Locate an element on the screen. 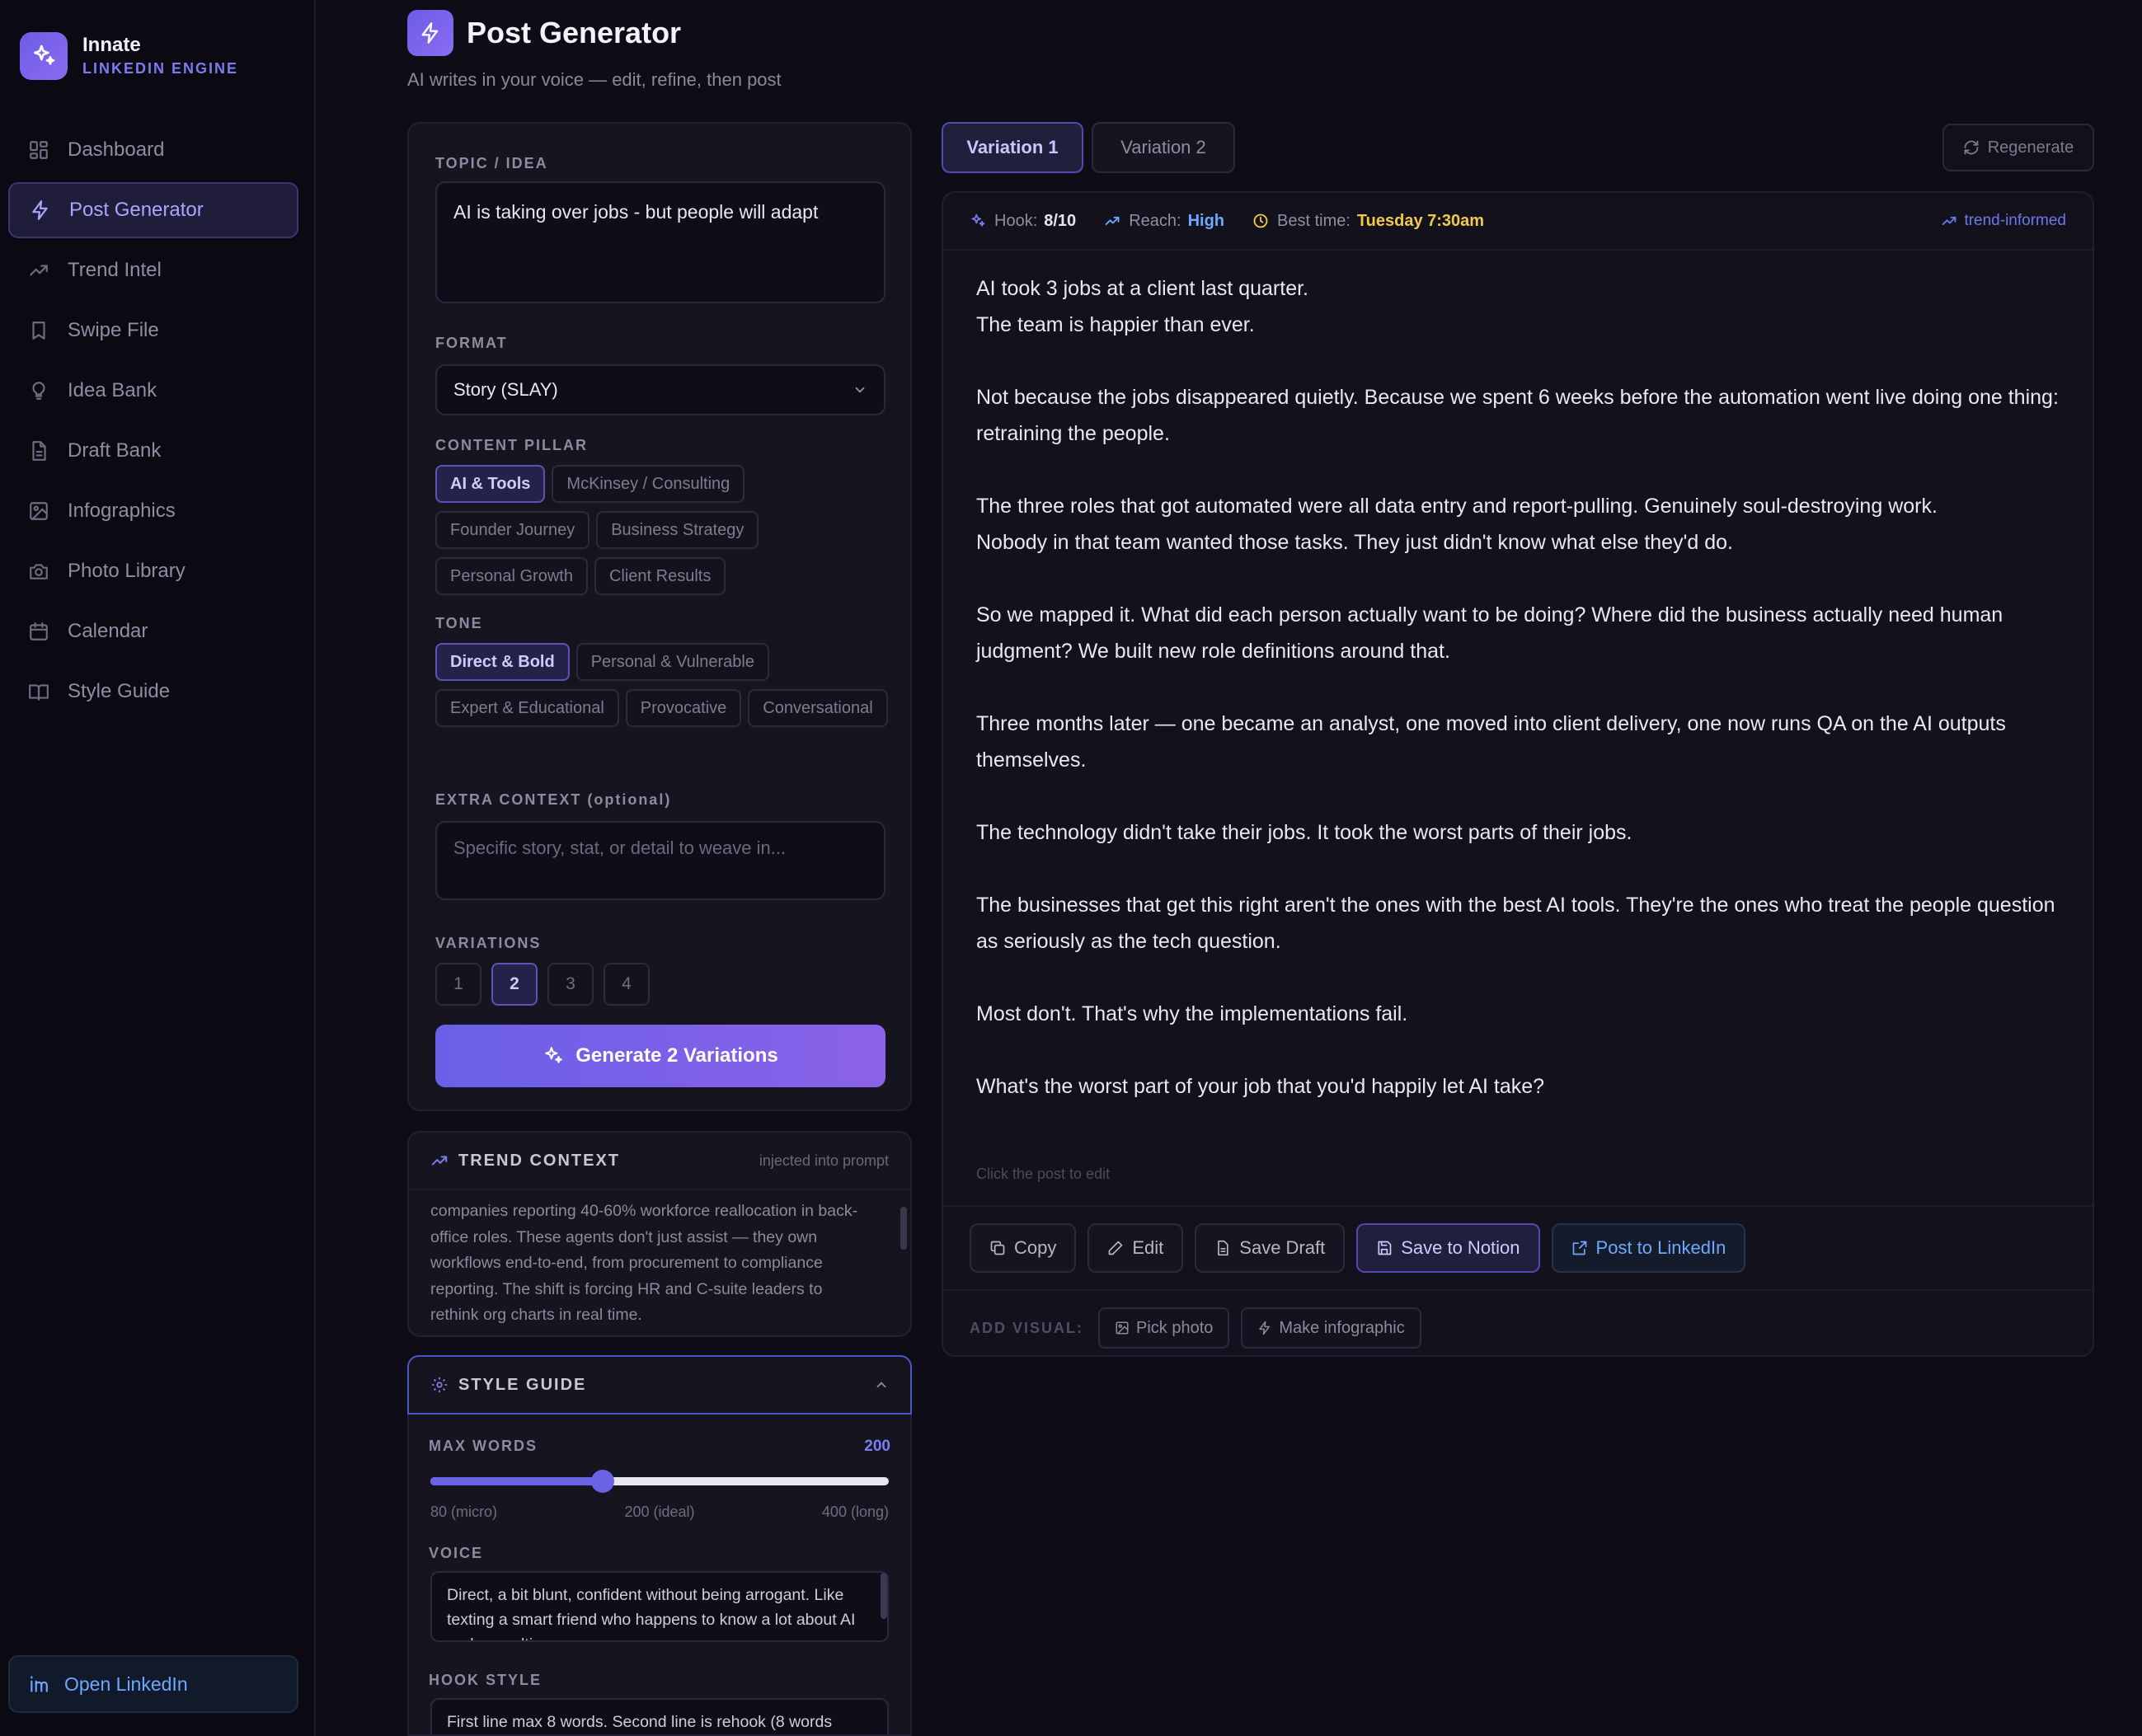 The image size is (2142, 1736). sidebar-item-infographics: Infographics is located at coordinates (153, 511).